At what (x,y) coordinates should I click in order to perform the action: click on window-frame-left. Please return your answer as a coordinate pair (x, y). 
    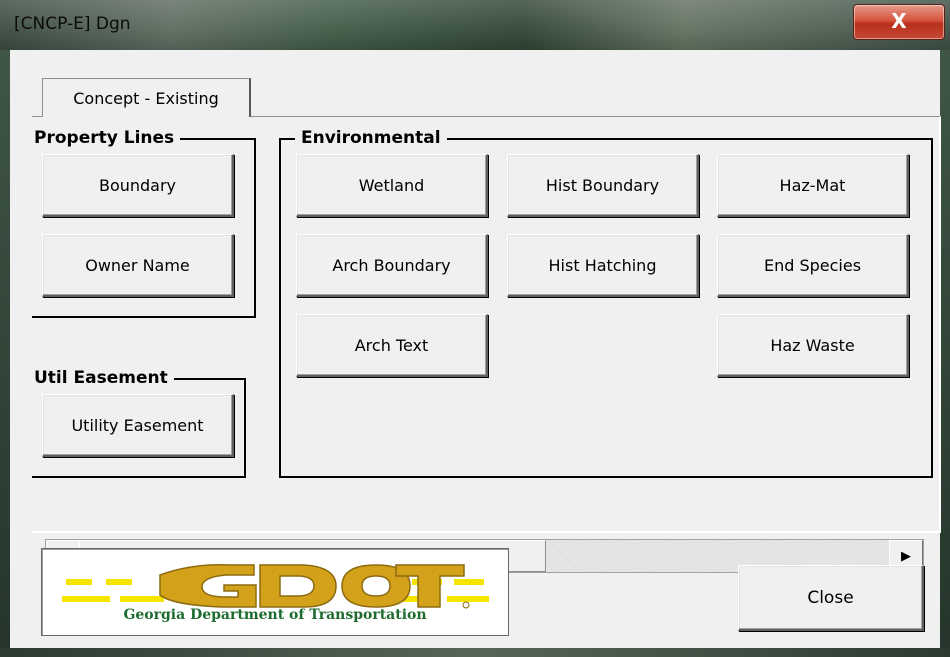
    Looking at the image, I should click on (5, 353).